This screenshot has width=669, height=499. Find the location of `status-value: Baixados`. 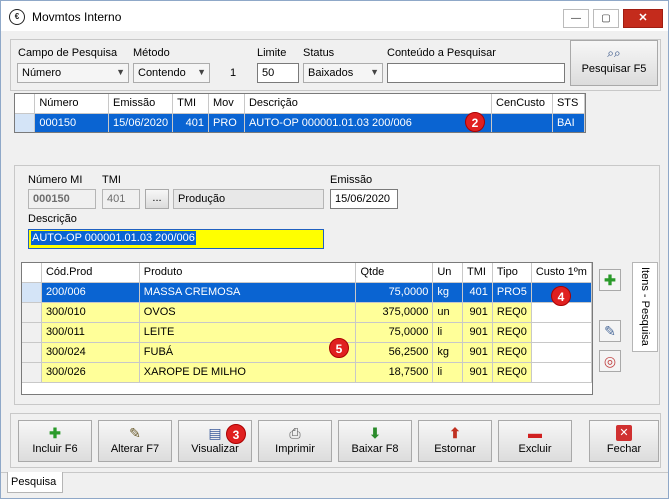

status-value: Baixados is located at coordinates (331, 73).